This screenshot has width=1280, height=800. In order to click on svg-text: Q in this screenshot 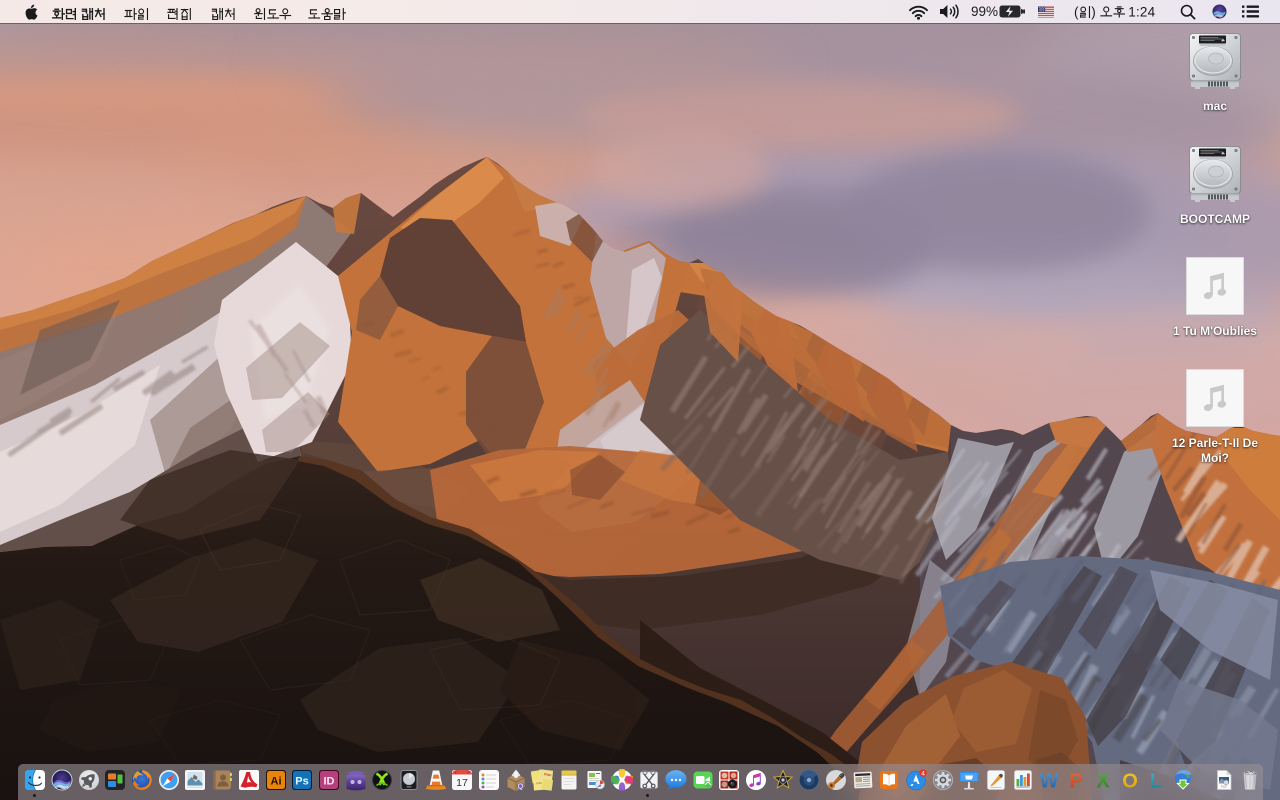, I will do `click(520, 787)`.